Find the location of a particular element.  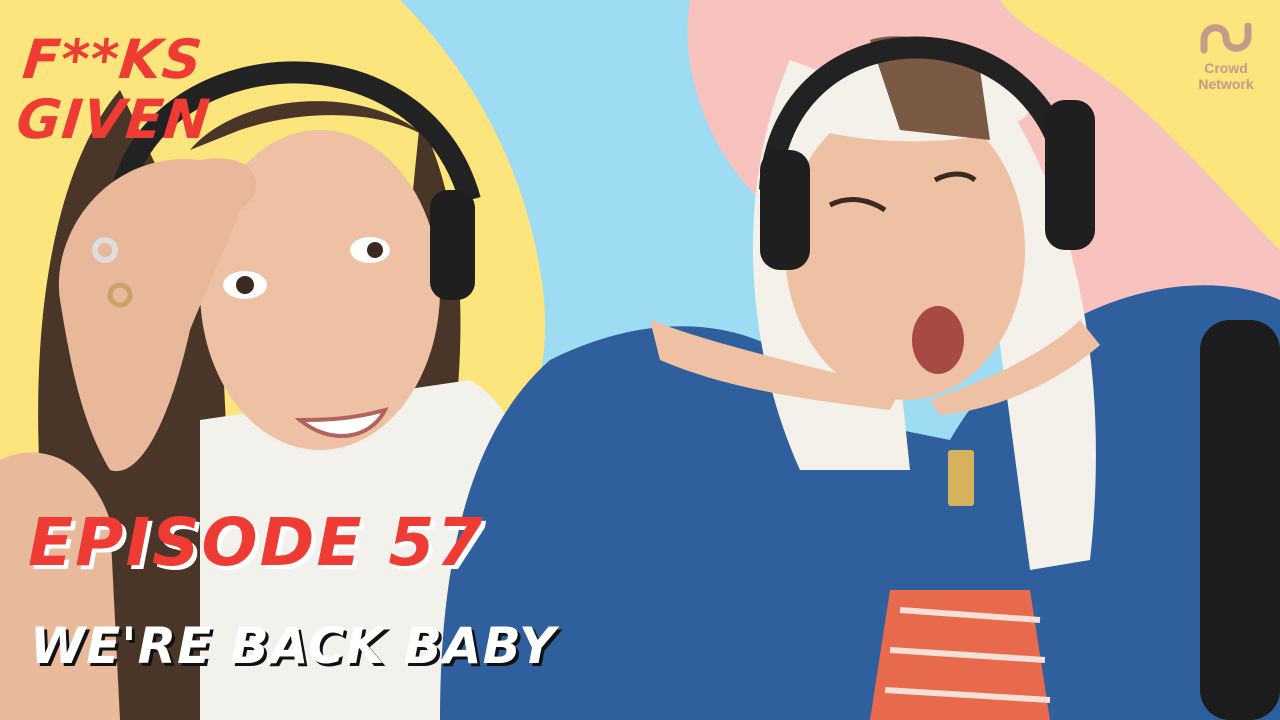

brand-line2: Network is located at coordinates (1226, 84).